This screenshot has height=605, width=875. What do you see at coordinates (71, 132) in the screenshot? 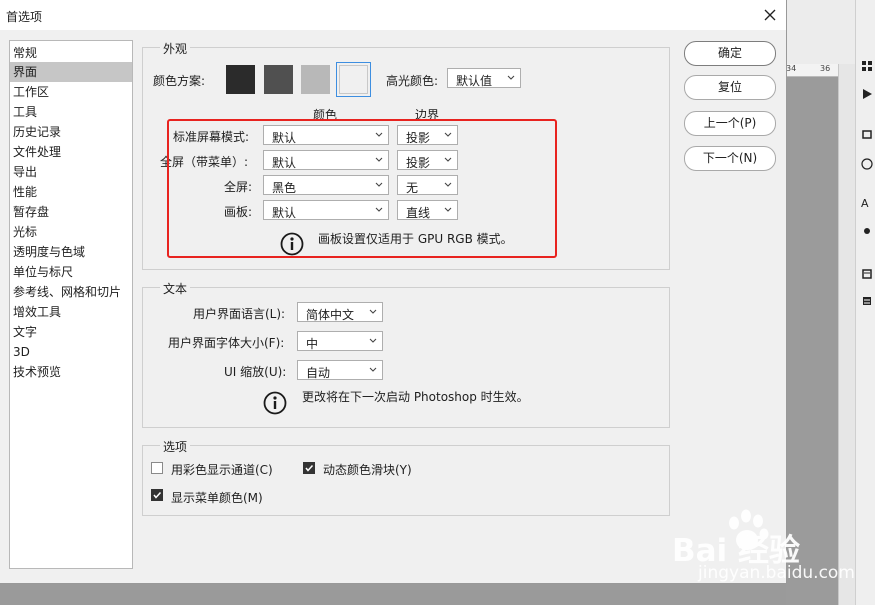
I see `sidebar-item-history: 历史记录` at bounding box center [71, 132].